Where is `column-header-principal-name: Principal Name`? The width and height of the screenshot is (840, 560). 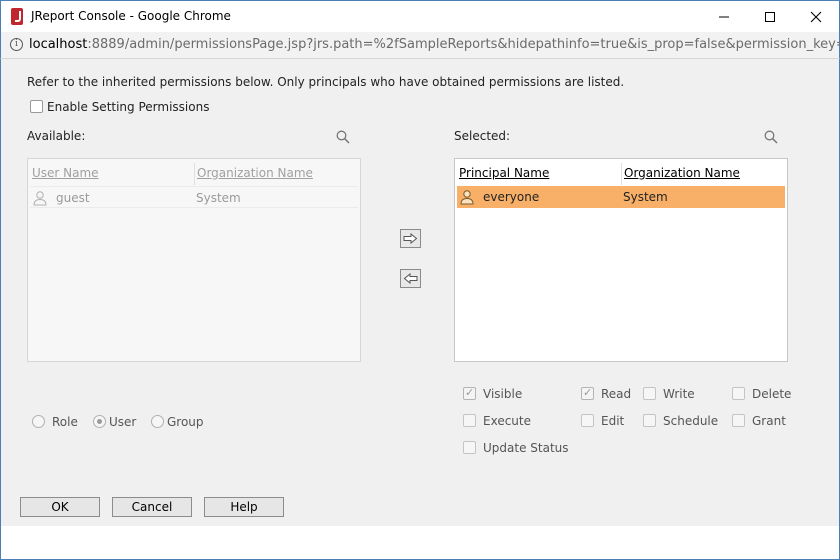 column-header-principal-name: Principal Name is located at coordinates (504, 173).